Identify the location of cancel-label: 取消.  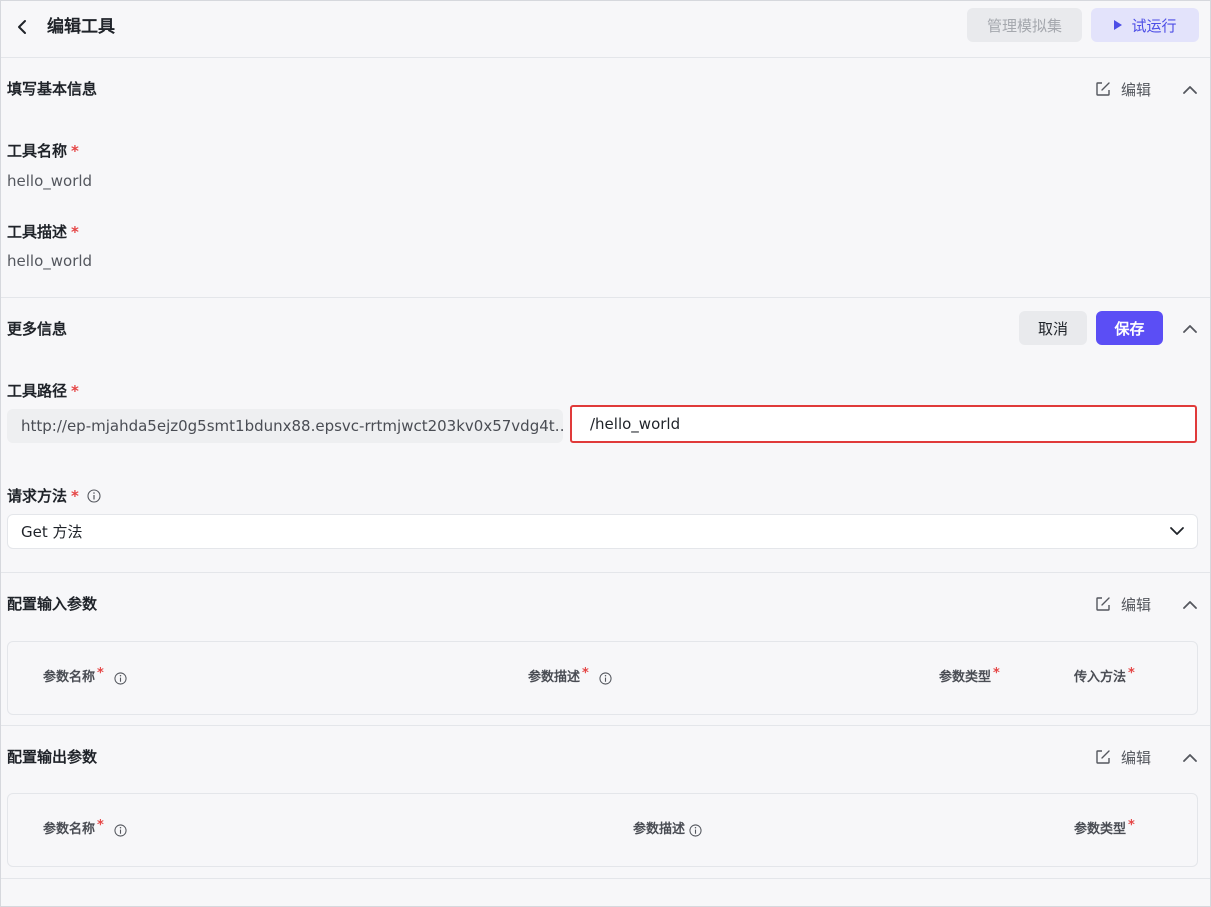
(1052, 328).